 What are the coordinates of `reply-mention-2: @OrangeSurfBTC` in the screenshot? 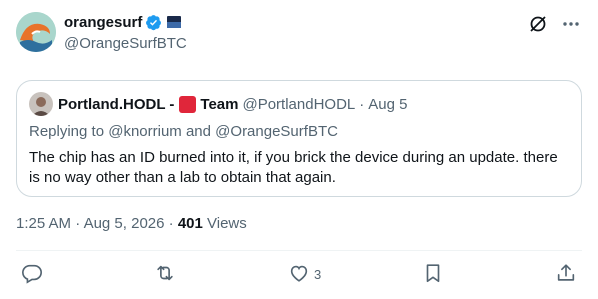 It's located at (276, 131).